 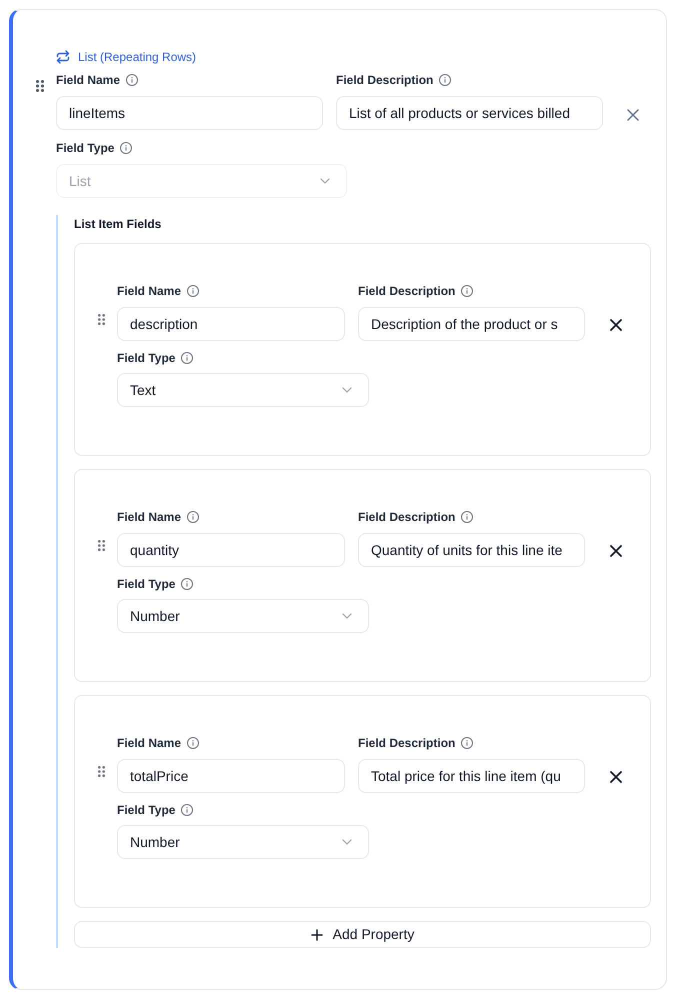 What do you see at coordinates (469, 113) in the screenshot?
I see `field-description-input: List of all products or services billed` at bounding box center [469, 113].